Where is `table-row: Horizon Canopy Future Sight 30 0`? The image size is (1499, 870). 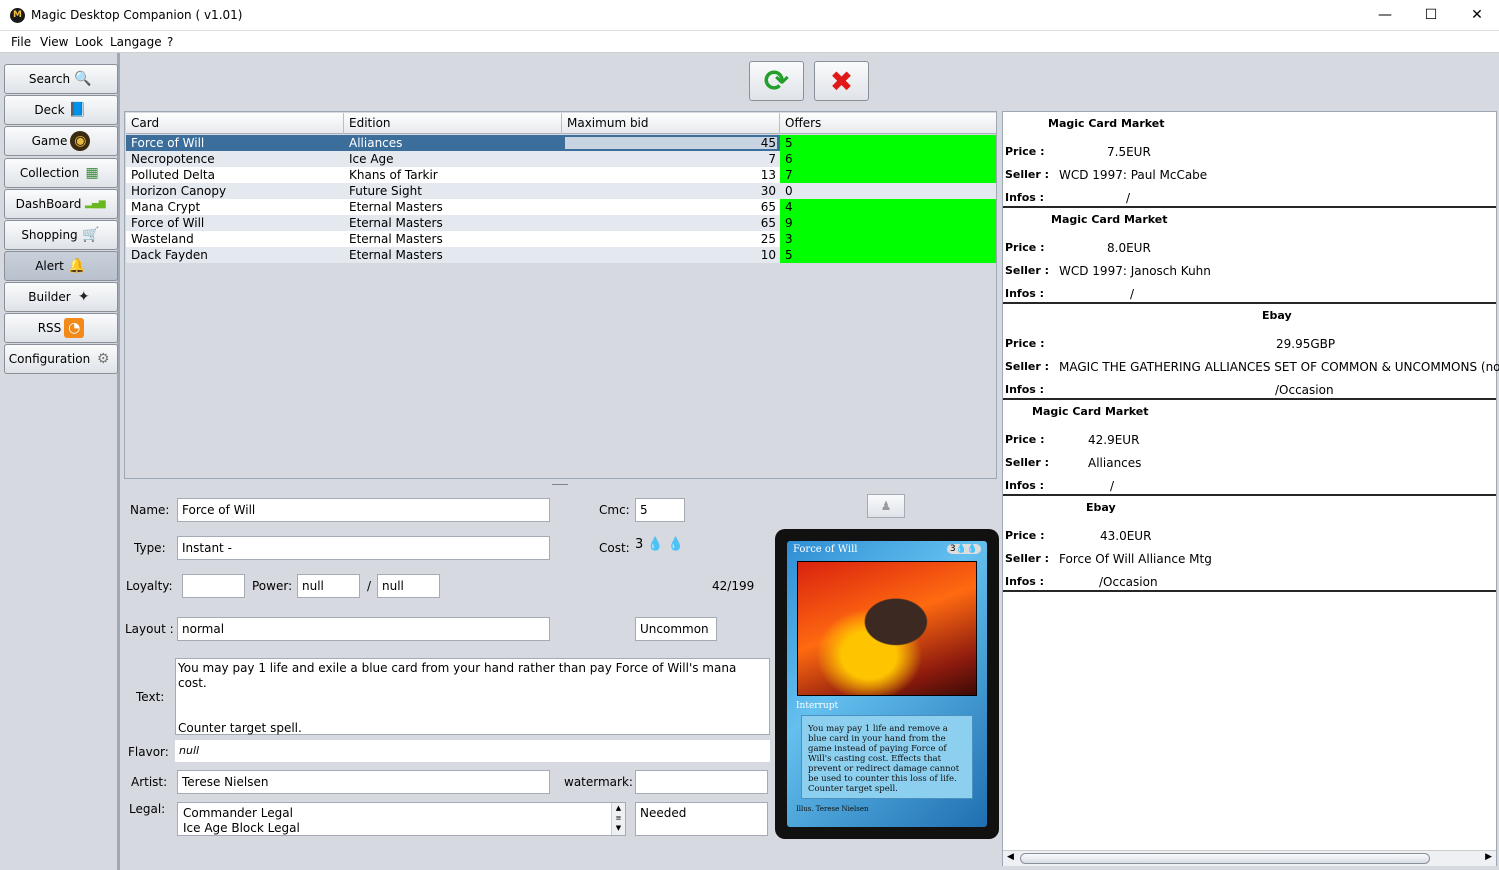 table-row: Horizon Canopy Future Sight 30 0 is located at coordinates (561, 191).